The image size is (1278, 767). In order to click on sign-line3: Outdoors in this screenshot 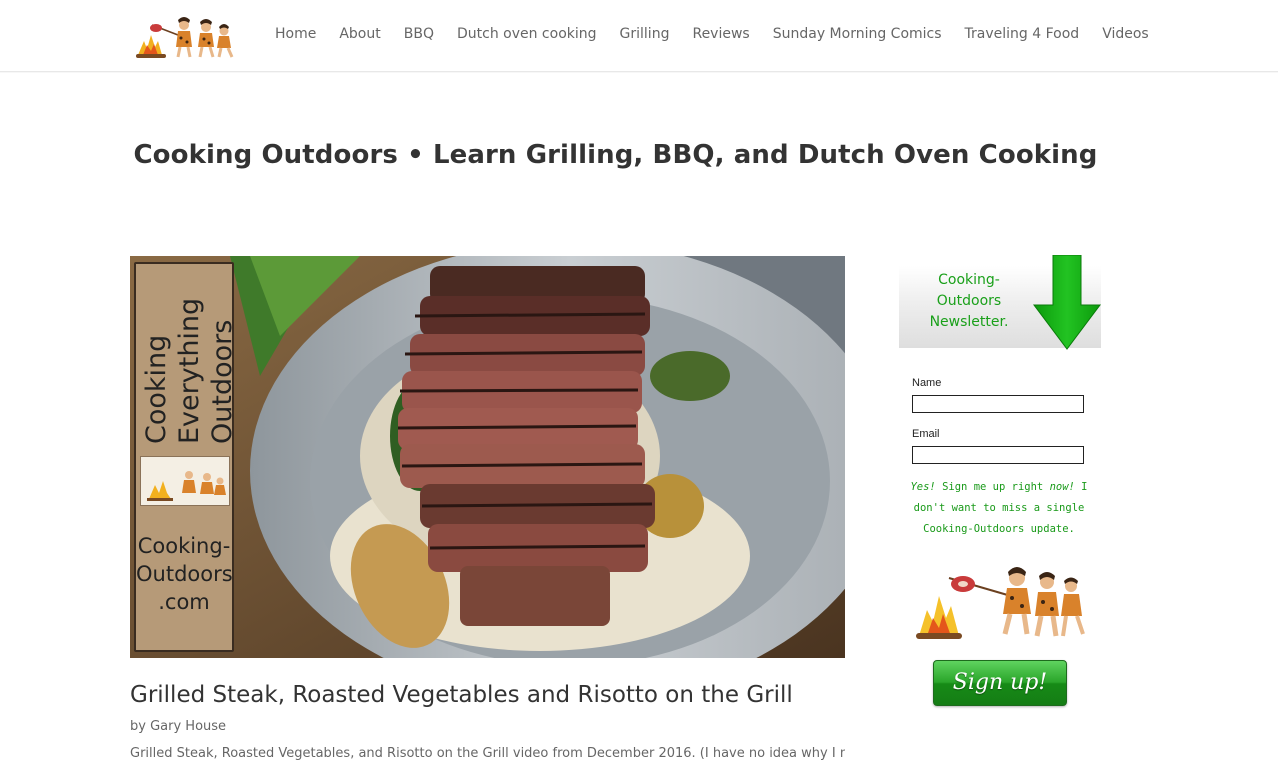, I will do `click(222, 381)`.